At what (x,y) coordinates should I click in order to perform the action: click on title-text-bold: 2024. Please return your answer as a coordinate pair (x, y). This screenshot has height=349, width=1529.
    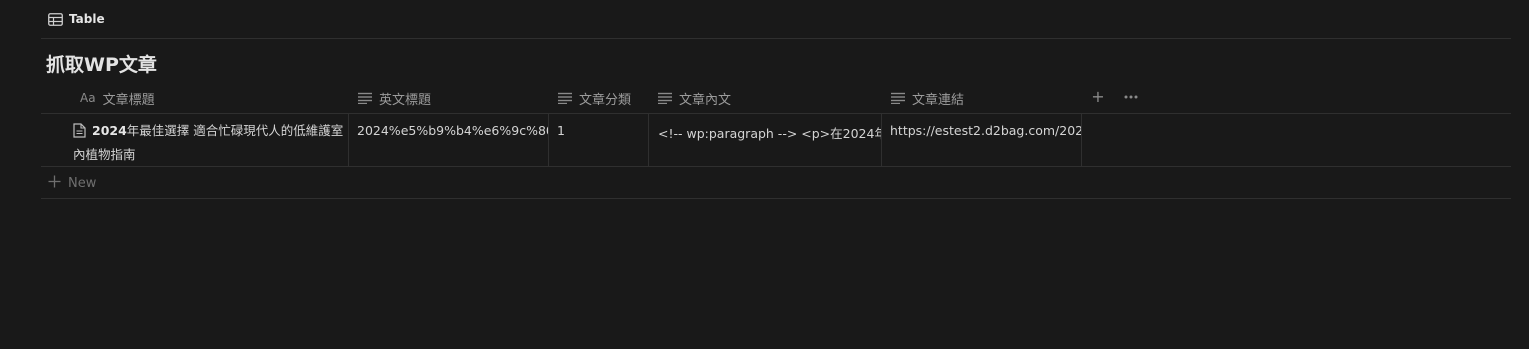
    Looking at the image, I should click on (109, 130).